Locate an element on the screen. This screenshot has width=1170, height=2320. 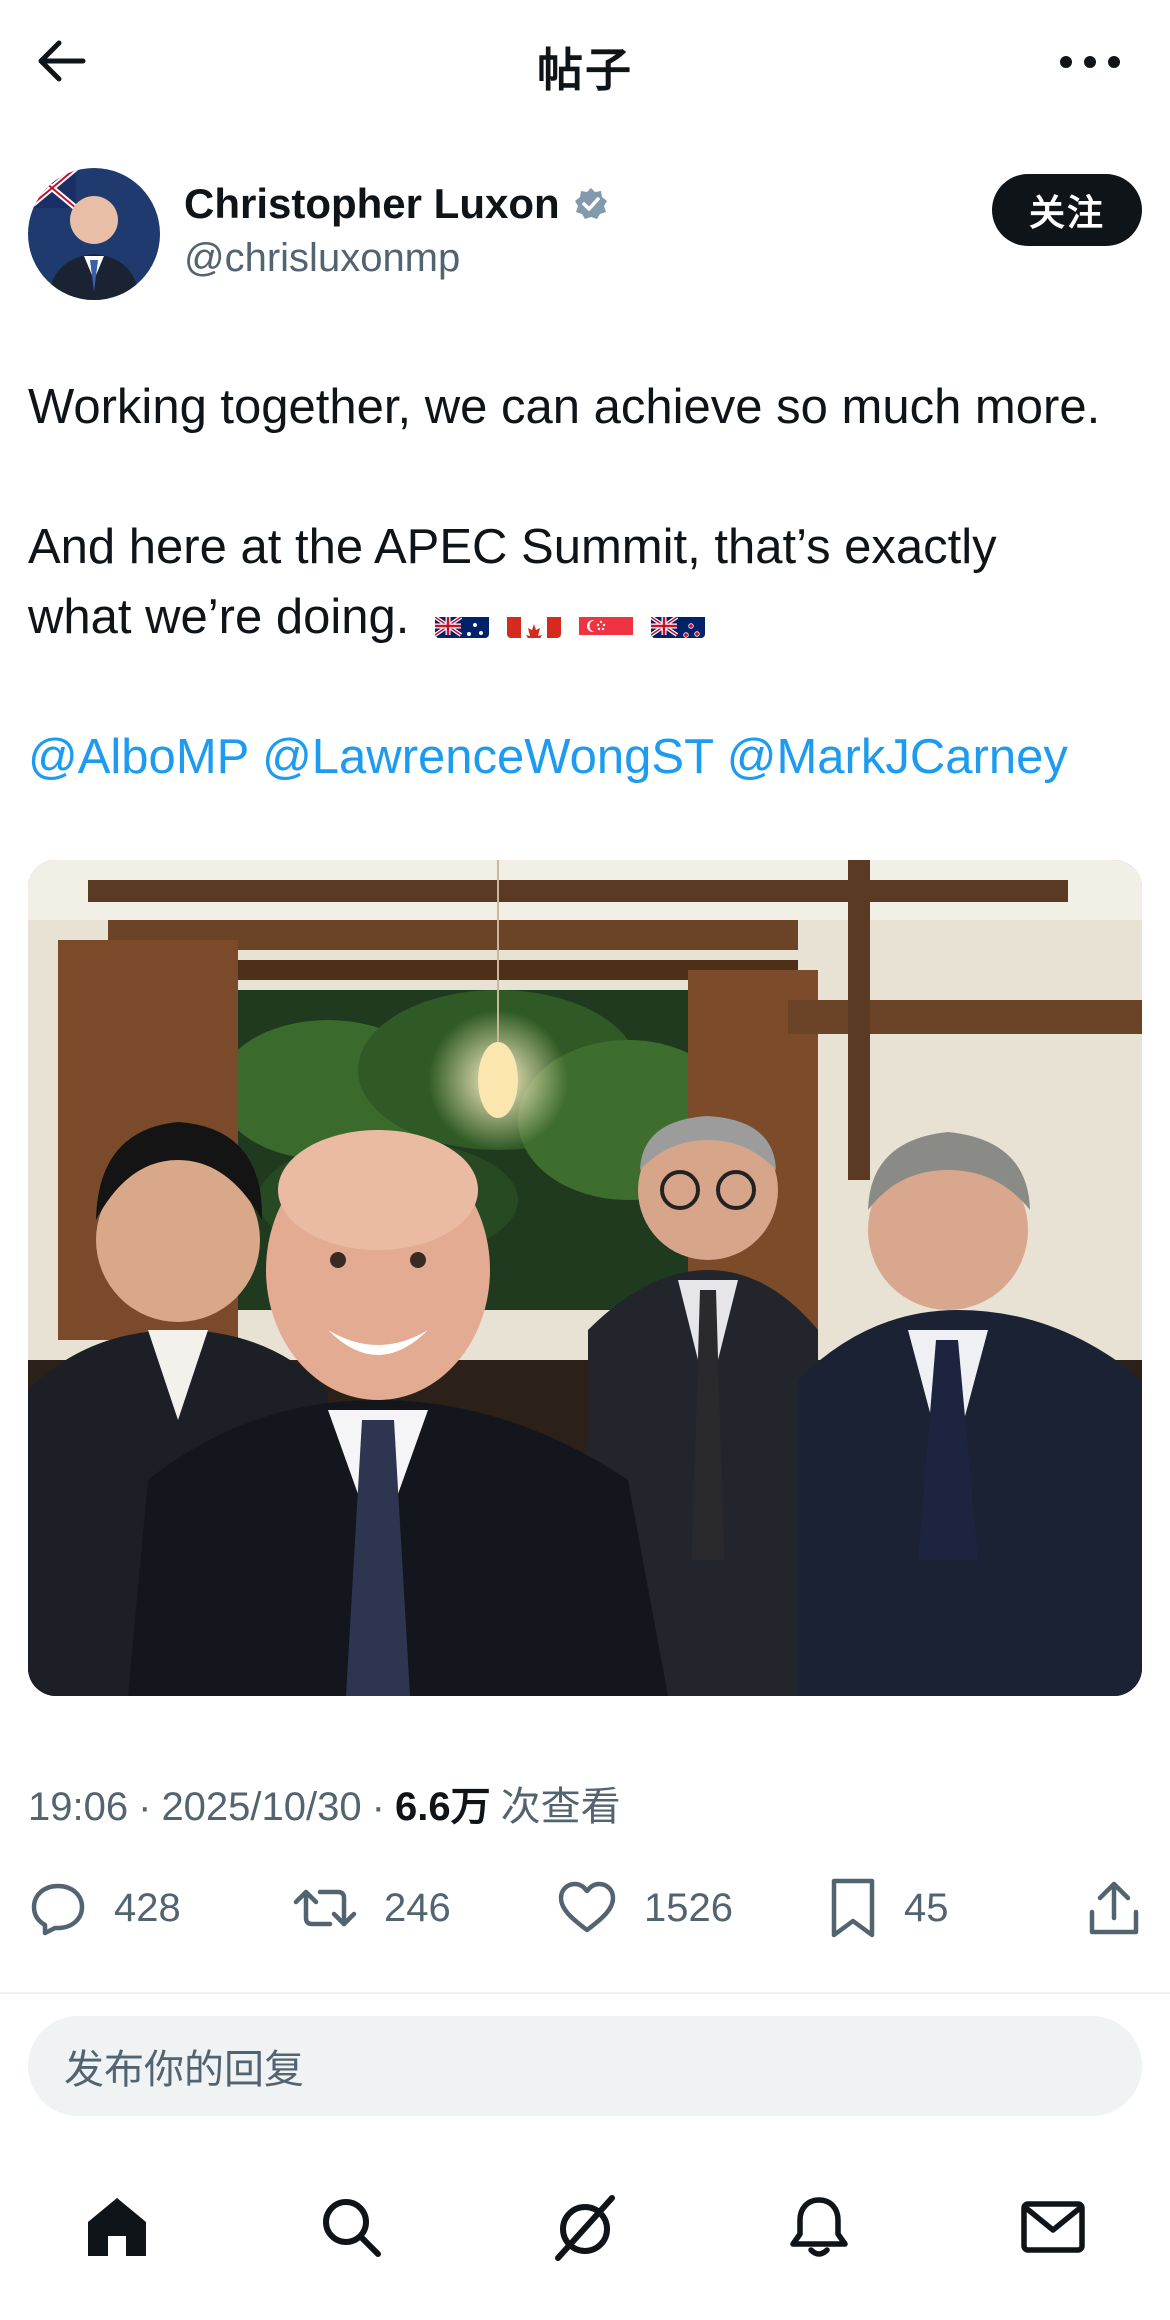
nav-messages is located at coordinates (1053, 2227).